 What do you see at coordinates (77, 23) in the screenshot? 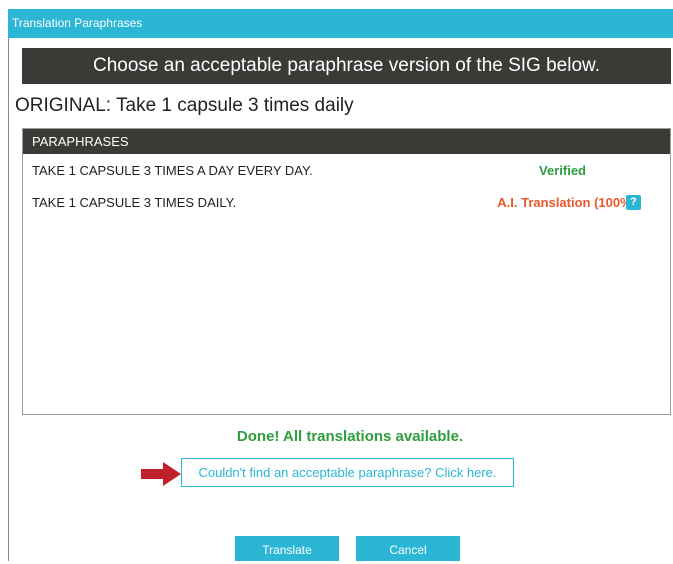
I see `window-title: Translation Paraphrases` at bounding box center [77, 23].